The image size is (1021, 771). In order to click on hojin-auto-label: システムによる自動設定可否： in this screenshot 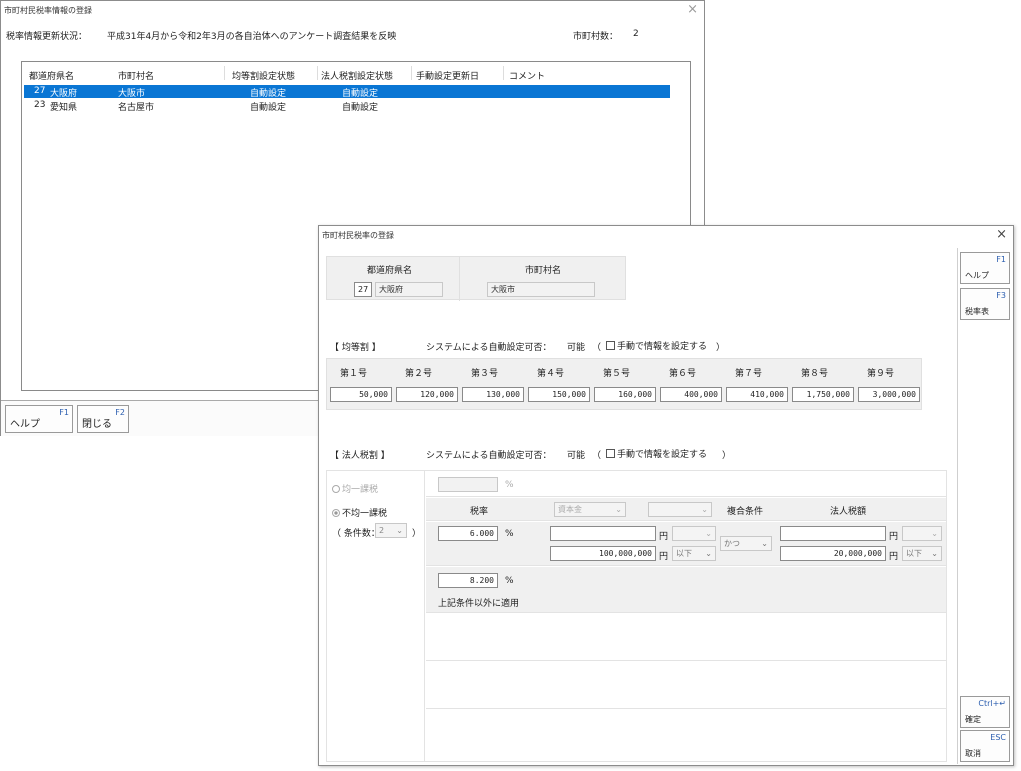, I will do `click(489, 456)`.